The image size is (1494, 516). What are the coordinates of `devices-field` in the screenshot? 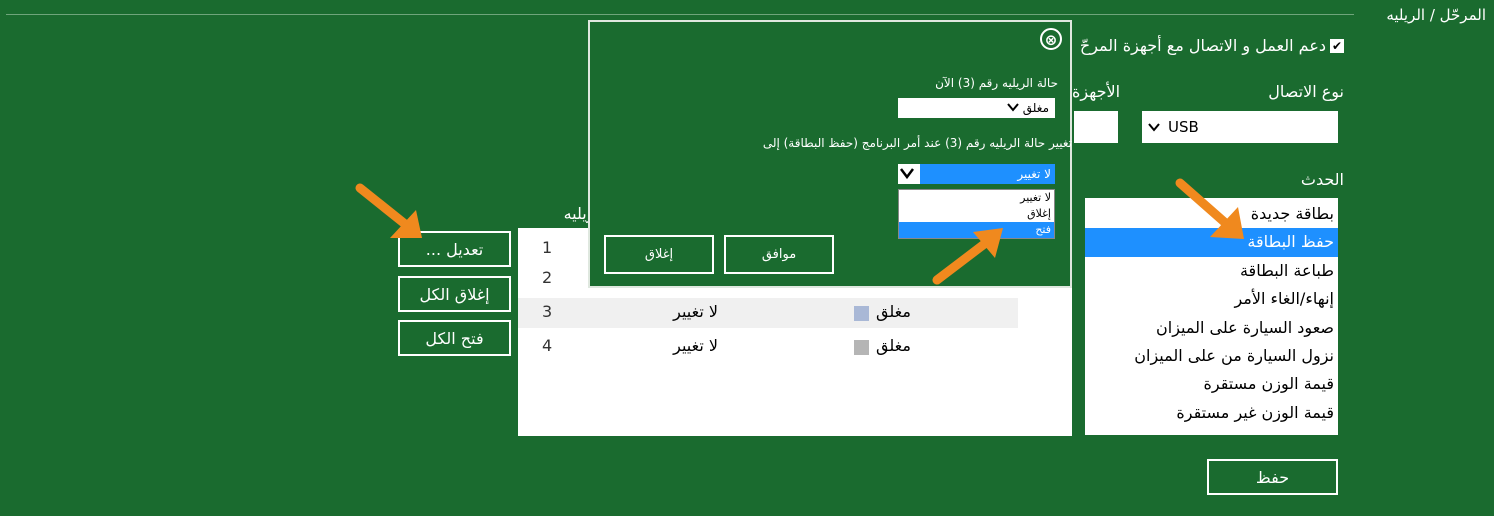 It's located at (1096, 127).